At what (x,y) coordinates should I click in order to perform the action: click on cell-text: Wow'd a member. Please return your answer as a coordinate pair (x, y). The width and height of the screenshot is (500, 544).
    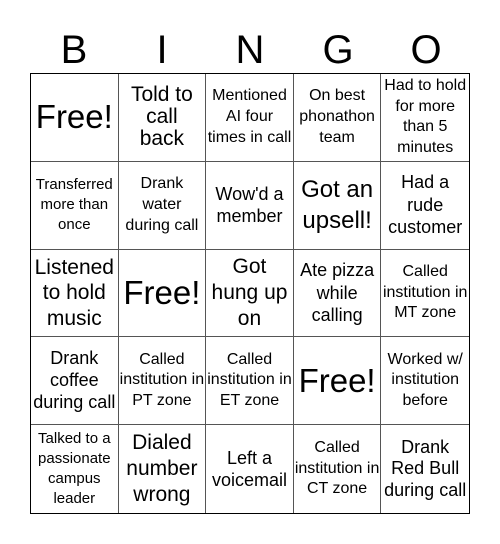
    Looking at the image, I should click on (249, 205).